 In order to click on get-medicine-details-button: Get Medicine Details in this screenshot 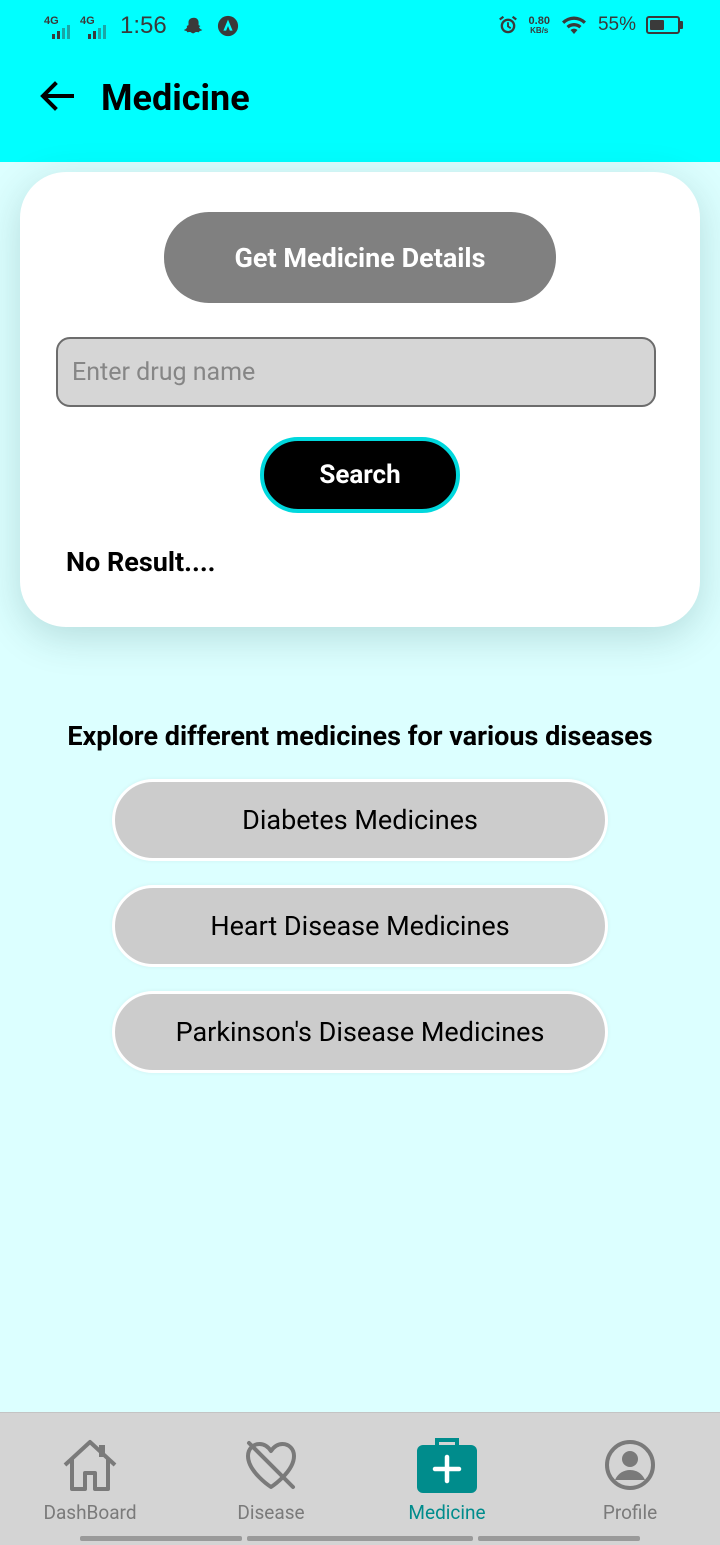, I will do `click(360, 257)`.